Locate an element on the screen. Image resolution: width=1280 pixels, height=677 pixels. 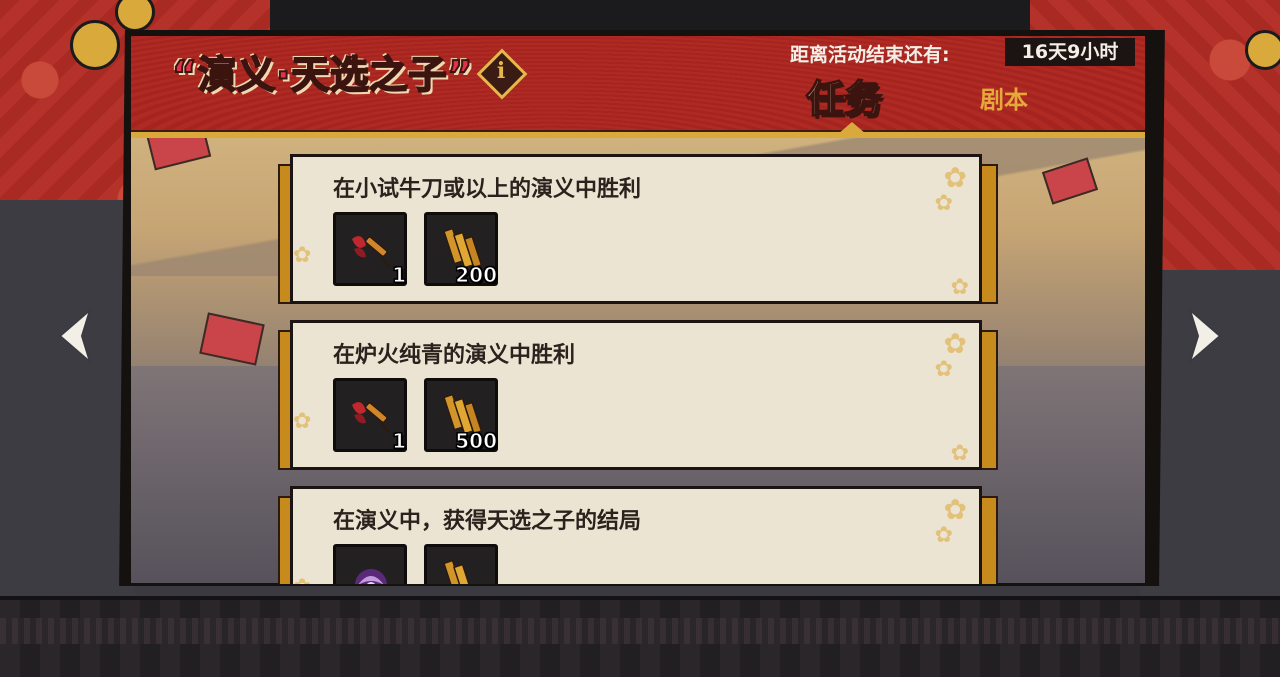
info-button: i is located at coordinates (502, 74).